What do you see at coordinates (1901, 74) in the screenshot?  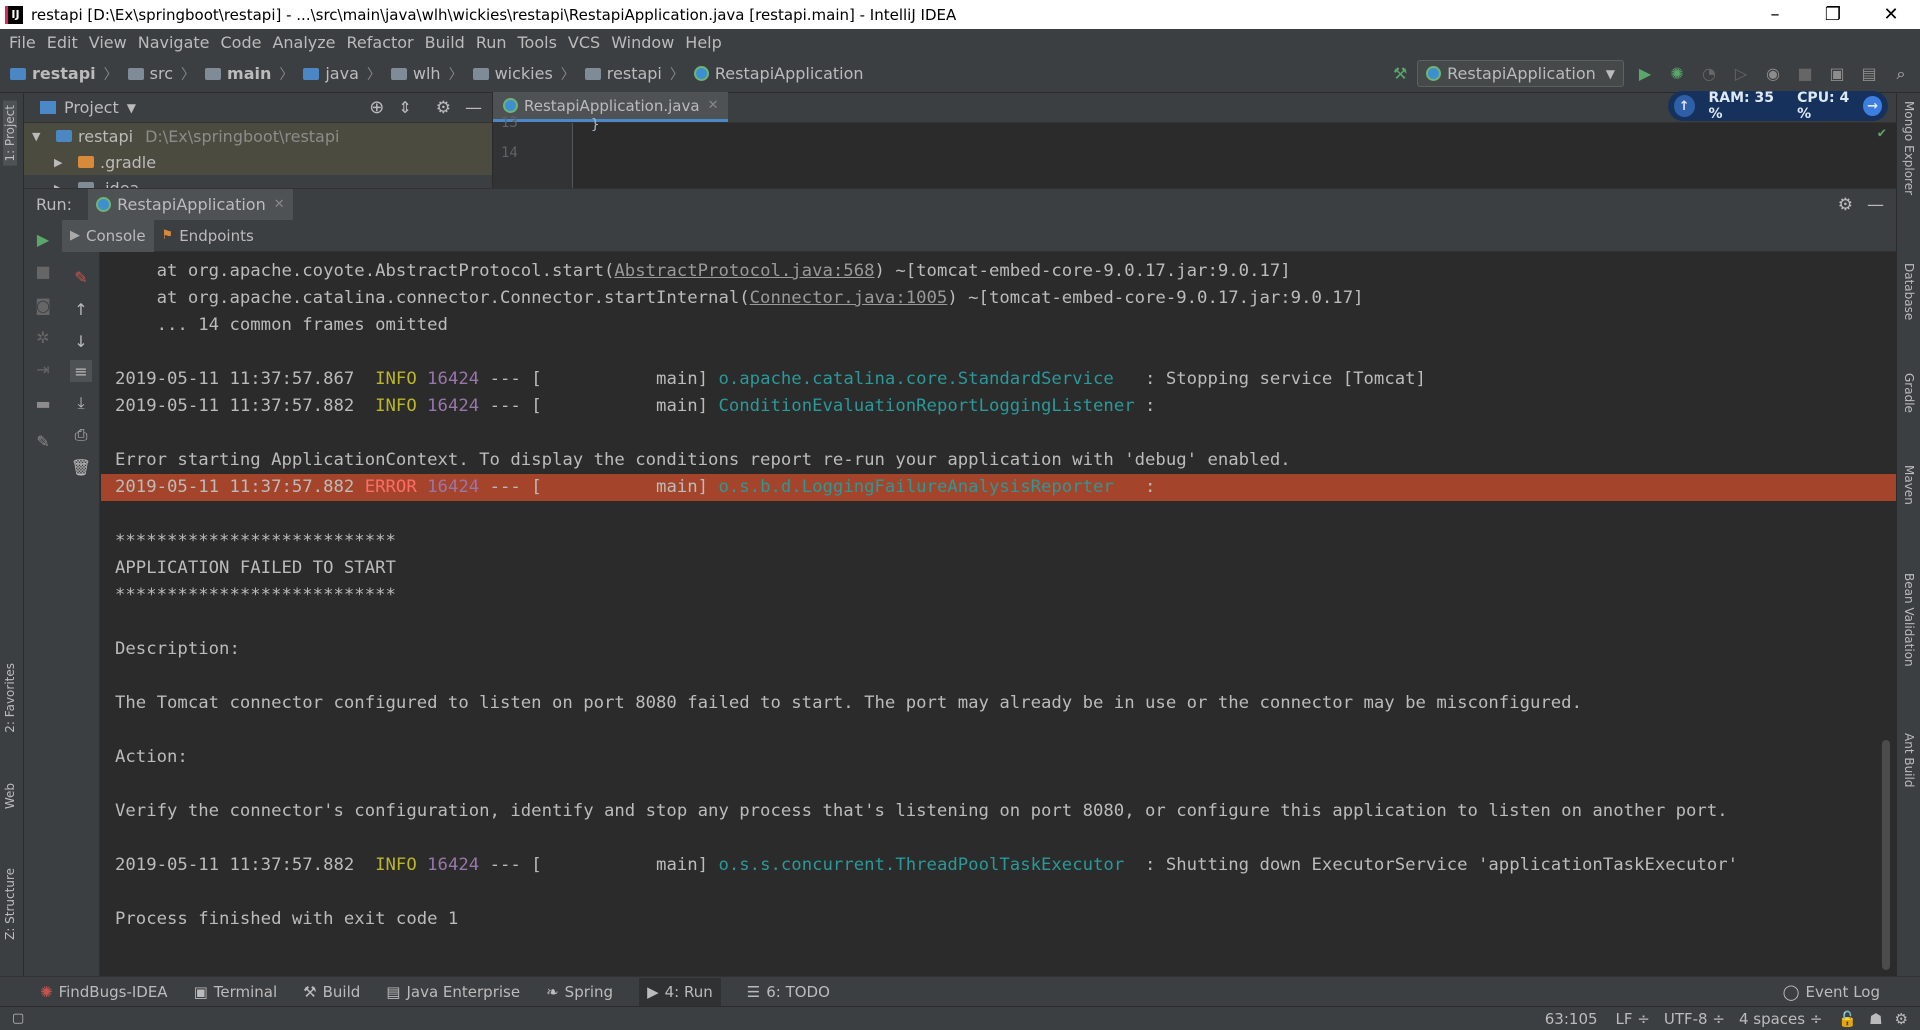 I see `search-icon: ⌕` at bounding box center [1901, 74].